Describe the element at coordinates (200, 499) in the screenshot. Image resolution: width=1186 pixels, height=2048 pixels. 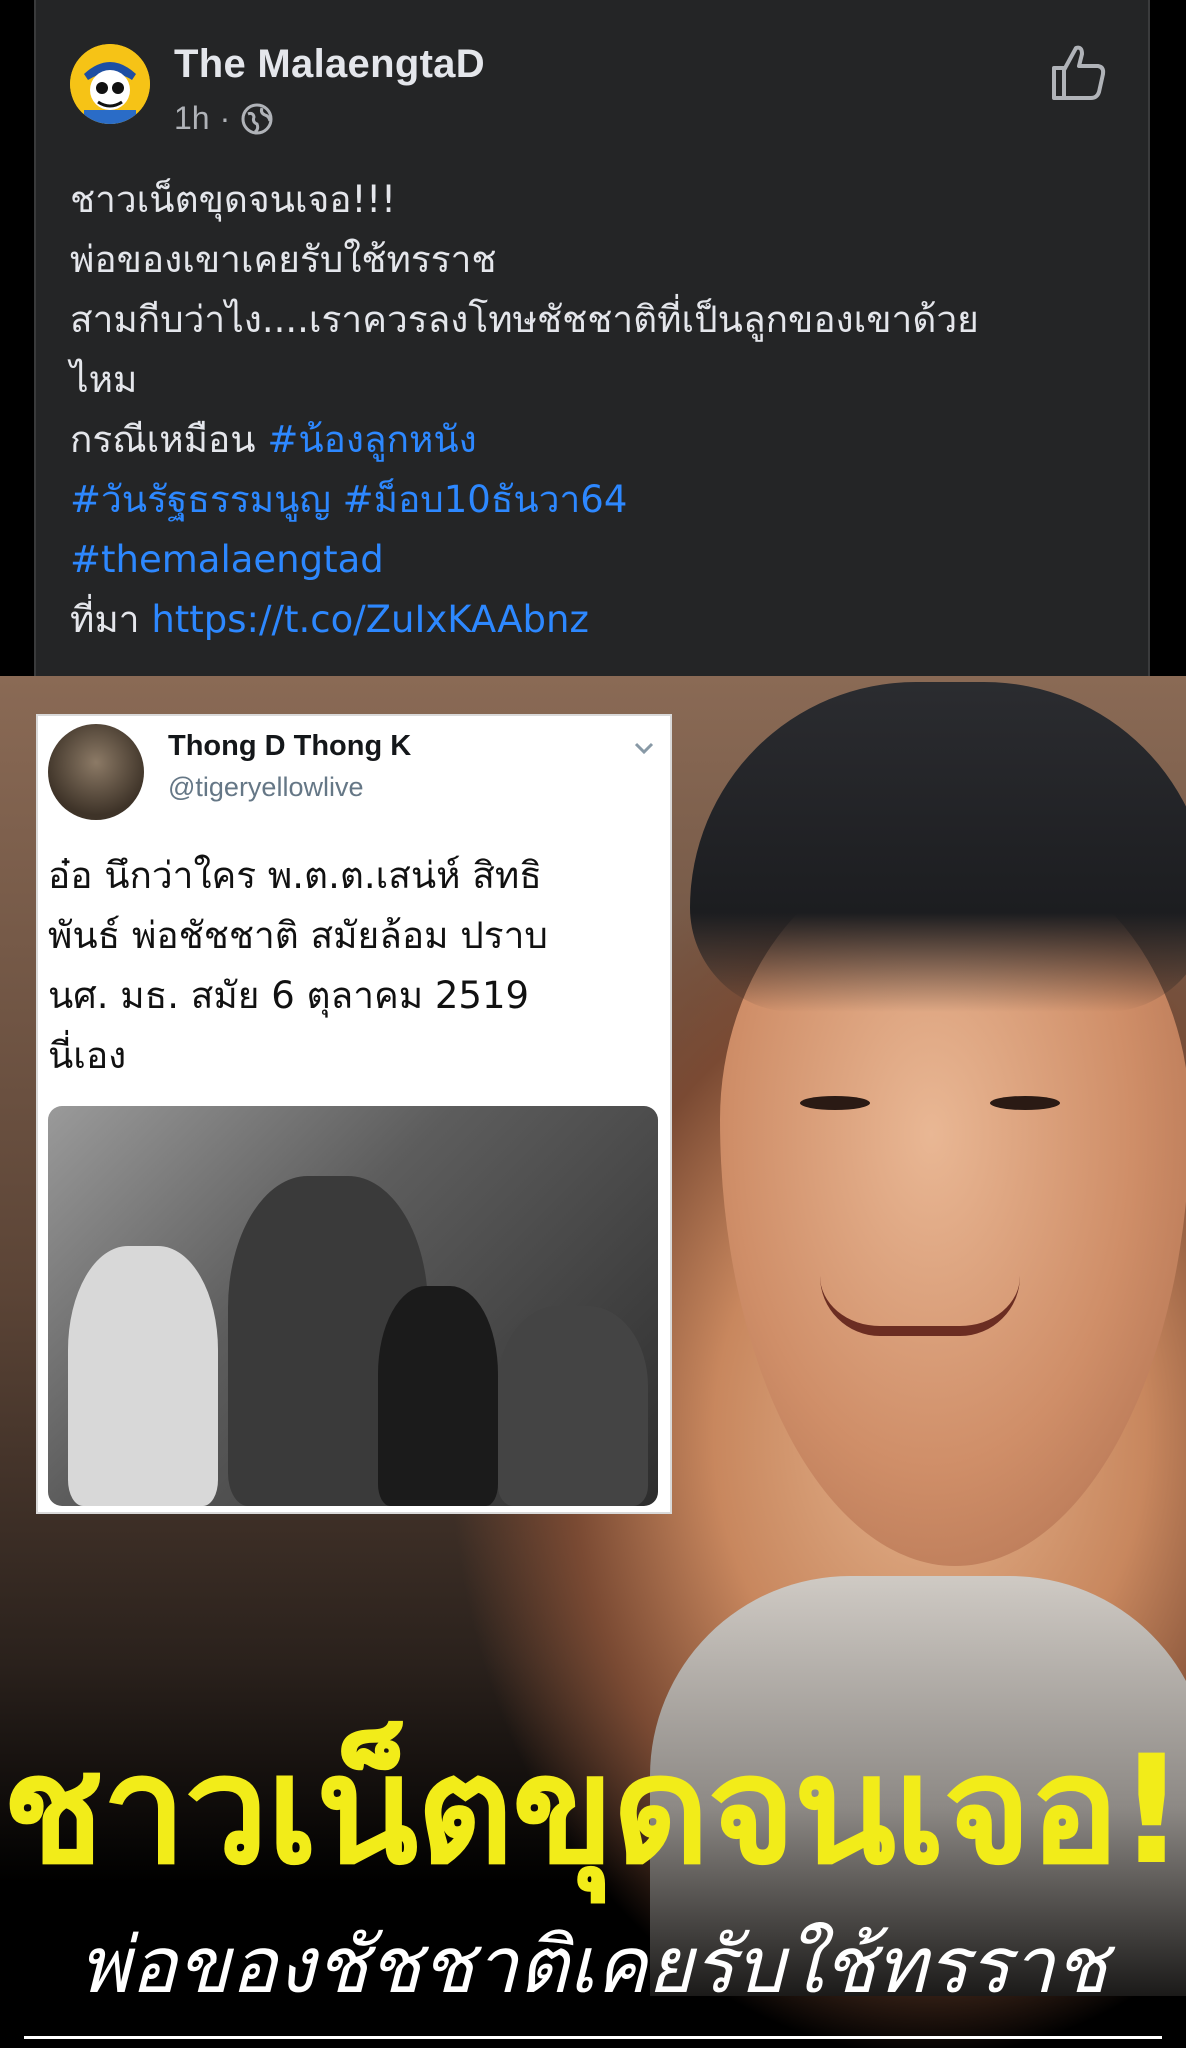
I see `hashtag-link: #วันรัฐธรรมนูญ` at that location.